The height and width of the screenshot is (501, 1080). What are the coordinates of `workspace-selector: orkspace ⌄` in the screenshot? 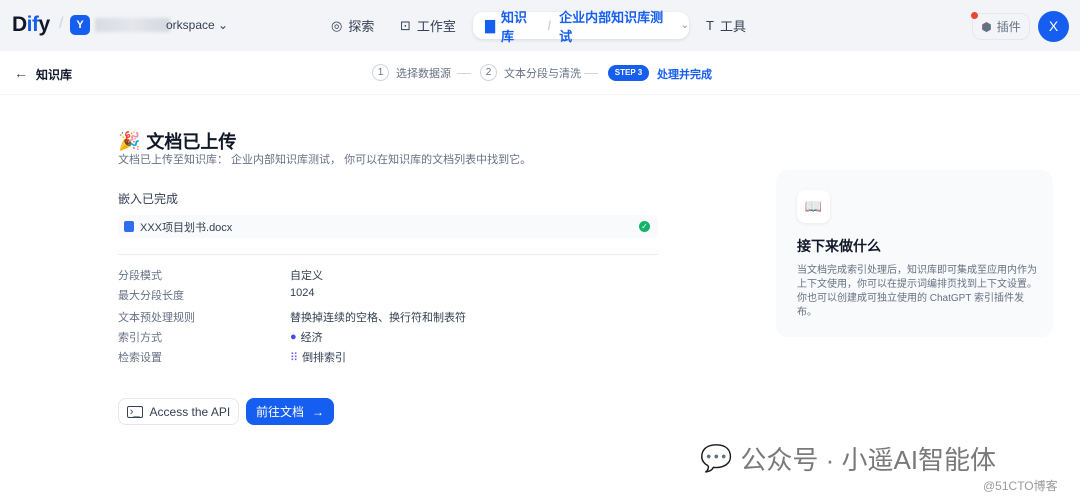 It's located at (197, 25).